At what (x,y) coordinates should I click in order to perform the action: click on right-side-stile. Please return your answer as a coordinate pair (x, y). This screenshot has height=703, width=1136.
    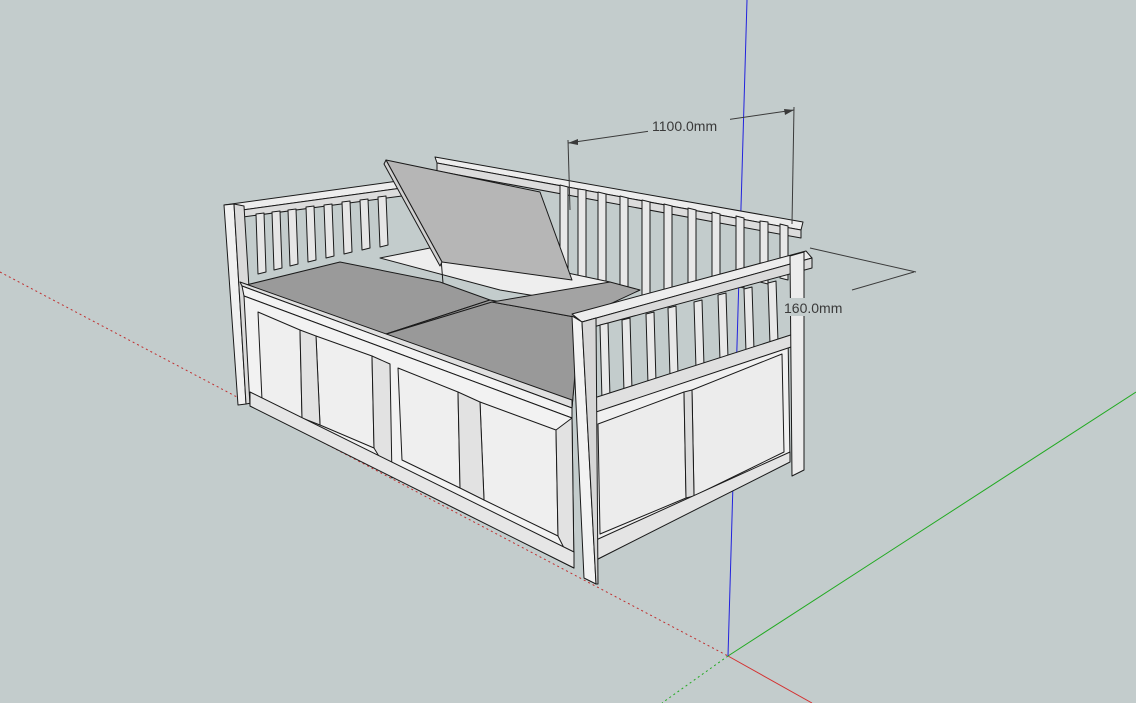
    Looking at the image, I should click on (689, 444).